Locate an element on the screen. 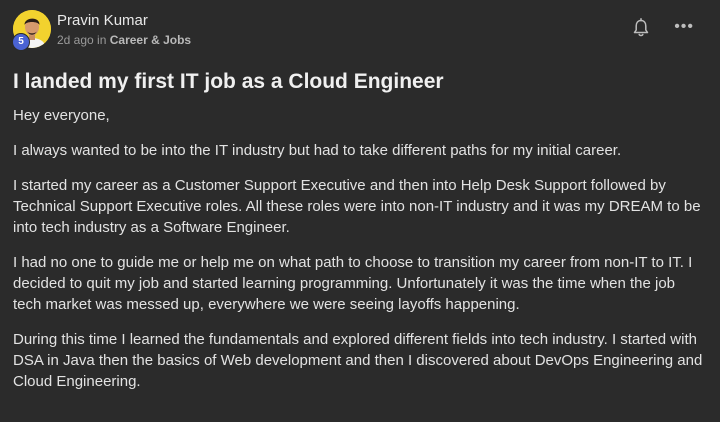 Image resolution: width=720 pixels, height=422 pixels. post-time: 2d ago is located at coordinates (75, 40).